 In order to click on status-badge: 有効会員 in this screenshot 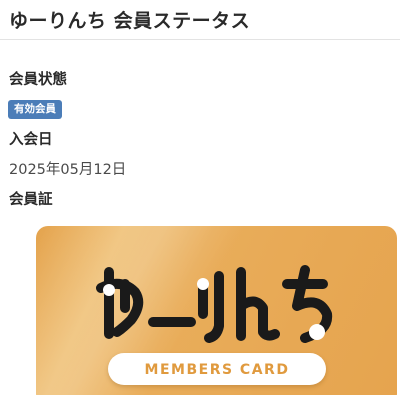, I will do `click(35, 109)`.